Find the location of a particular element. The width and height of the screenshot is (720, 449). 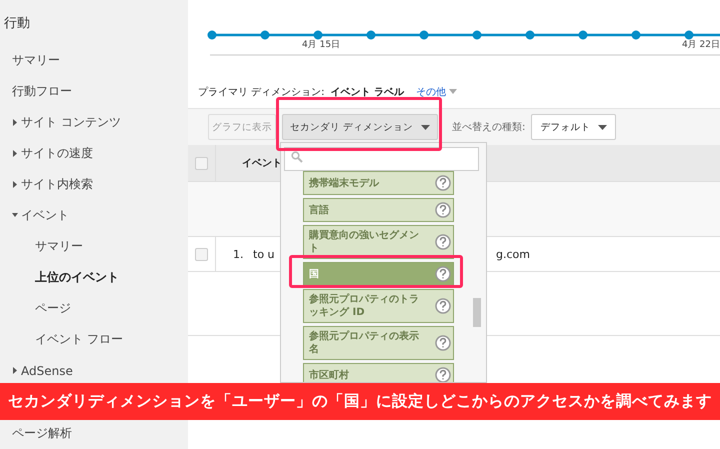

scrollbar-thumb is located at coordinates (477, 312).